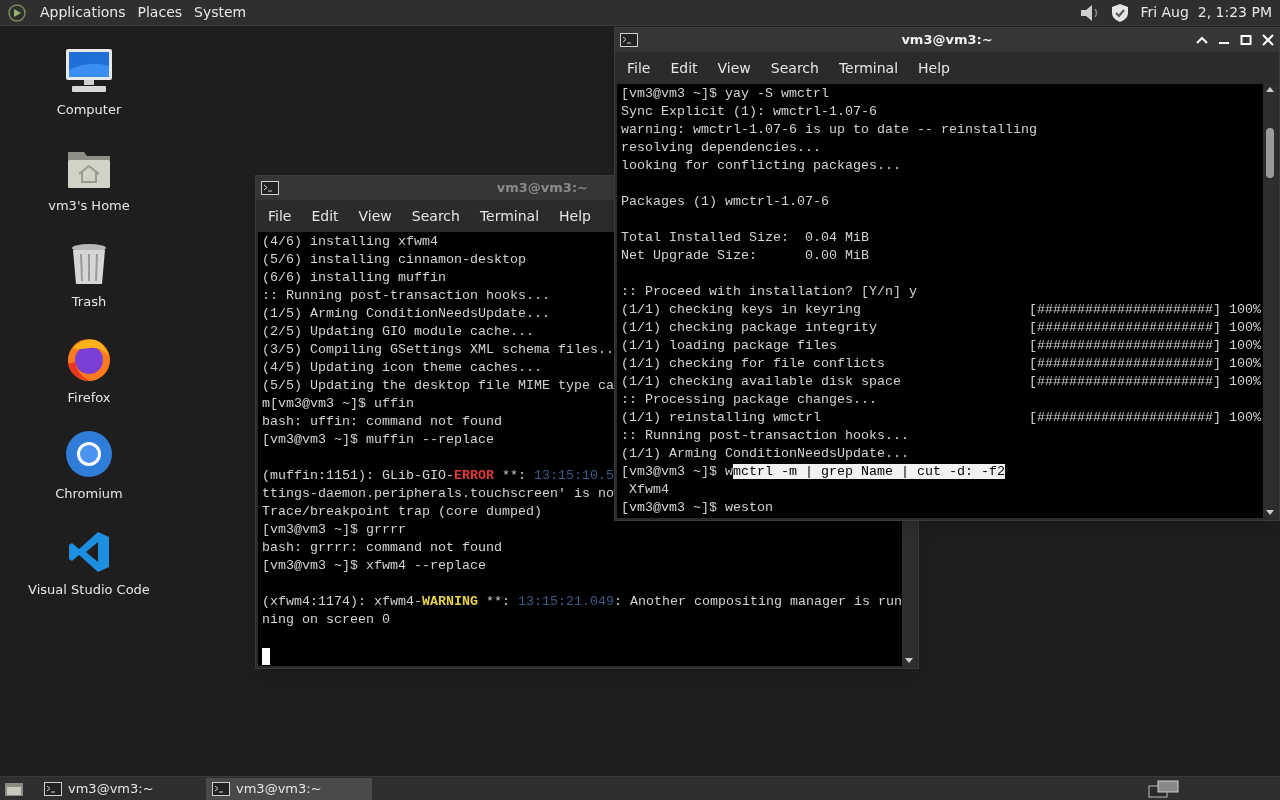  What do you see at coordinates (89, 398) in the screenshot?
I see `desktop-icon-label: Firefox` at bounding box center [89, 398].